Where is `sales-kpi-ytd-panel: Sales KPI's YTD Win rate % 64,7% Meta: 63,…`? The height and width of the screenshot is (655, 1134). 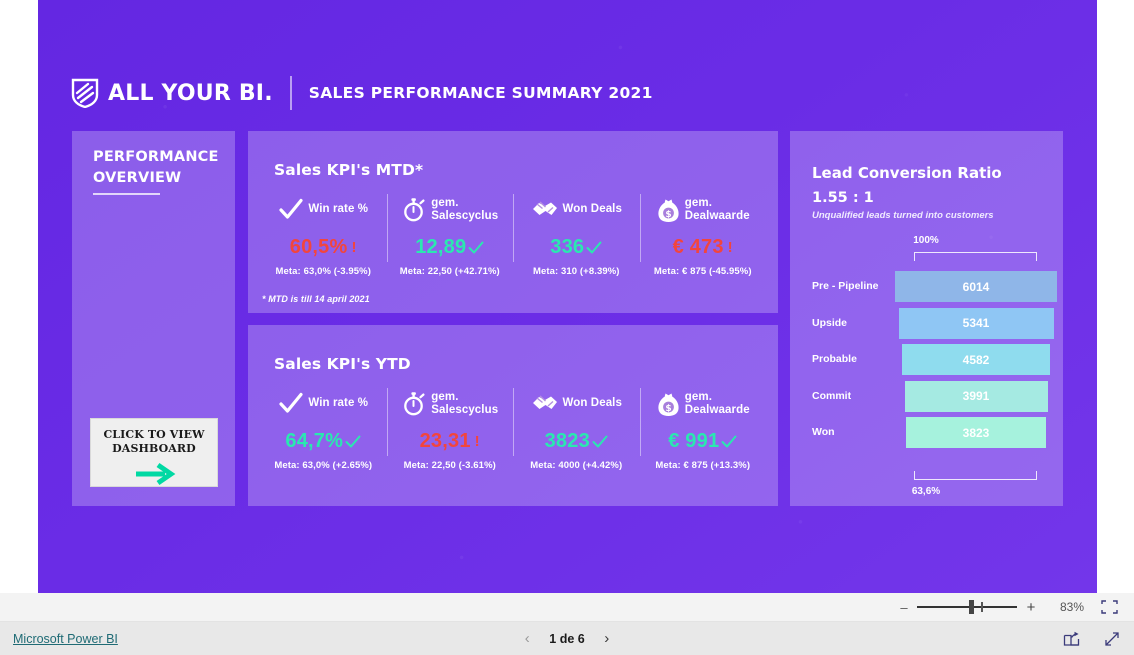
sales-kpi-ytd-panel: Sales KPI's YTD Win rate % 64,7% Meta: 63,… is located at coordinates (513, 415).